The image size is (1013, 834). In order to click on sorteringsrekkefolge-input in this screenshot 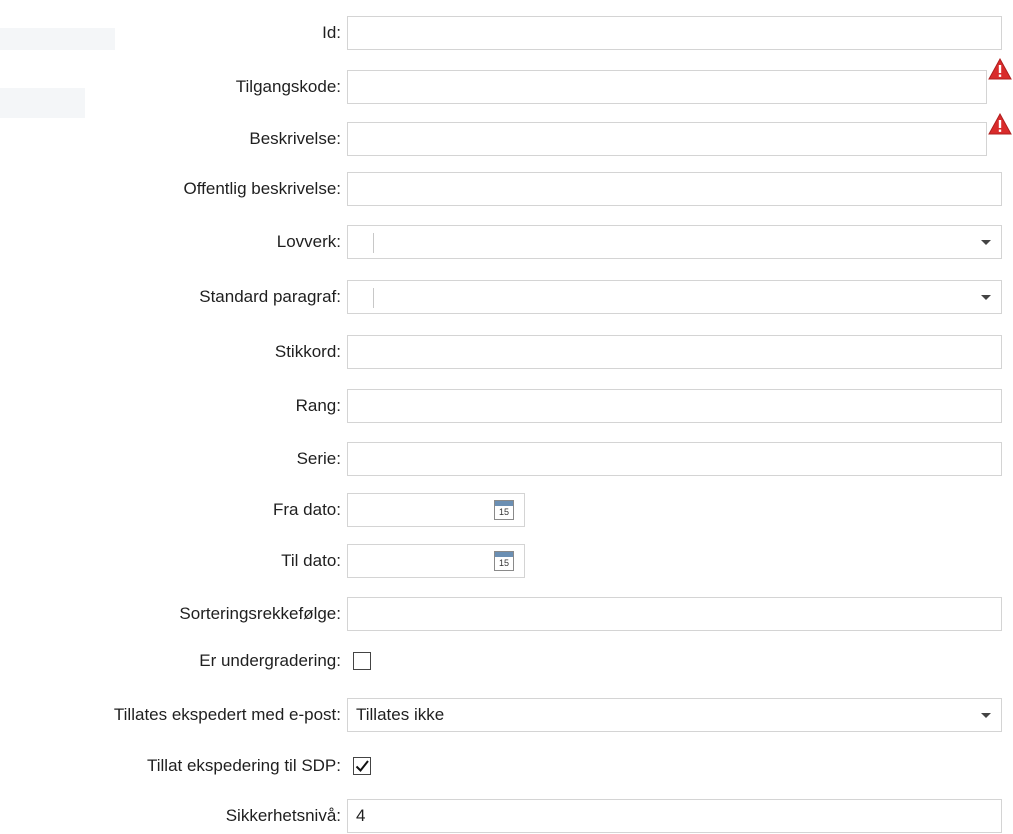, I will do `click(674, 614)`.